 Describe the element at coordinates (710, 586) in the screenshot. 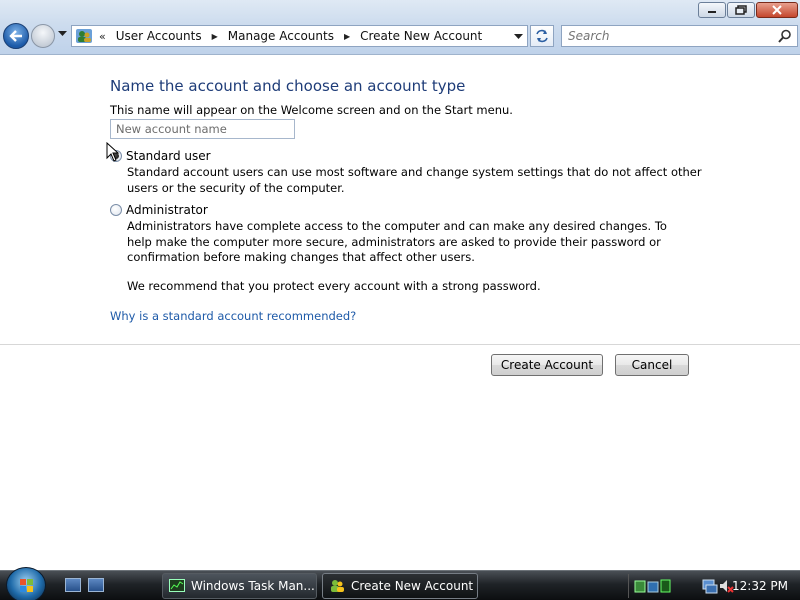

I see `network-icon` at that location.